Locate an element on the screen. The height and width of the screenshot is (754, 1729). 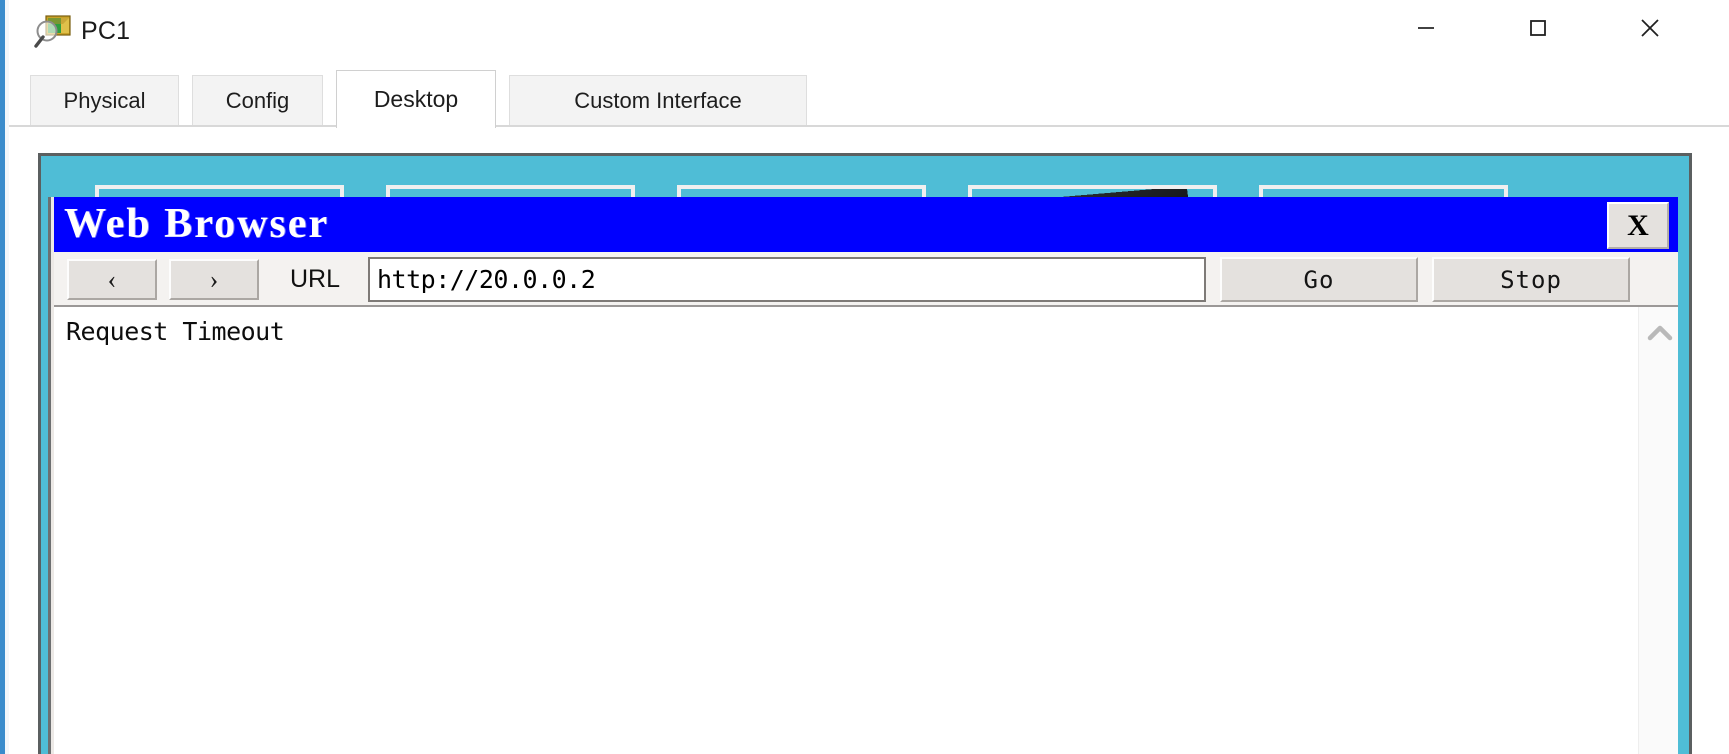
url-input is located at coordinates (787, 279).